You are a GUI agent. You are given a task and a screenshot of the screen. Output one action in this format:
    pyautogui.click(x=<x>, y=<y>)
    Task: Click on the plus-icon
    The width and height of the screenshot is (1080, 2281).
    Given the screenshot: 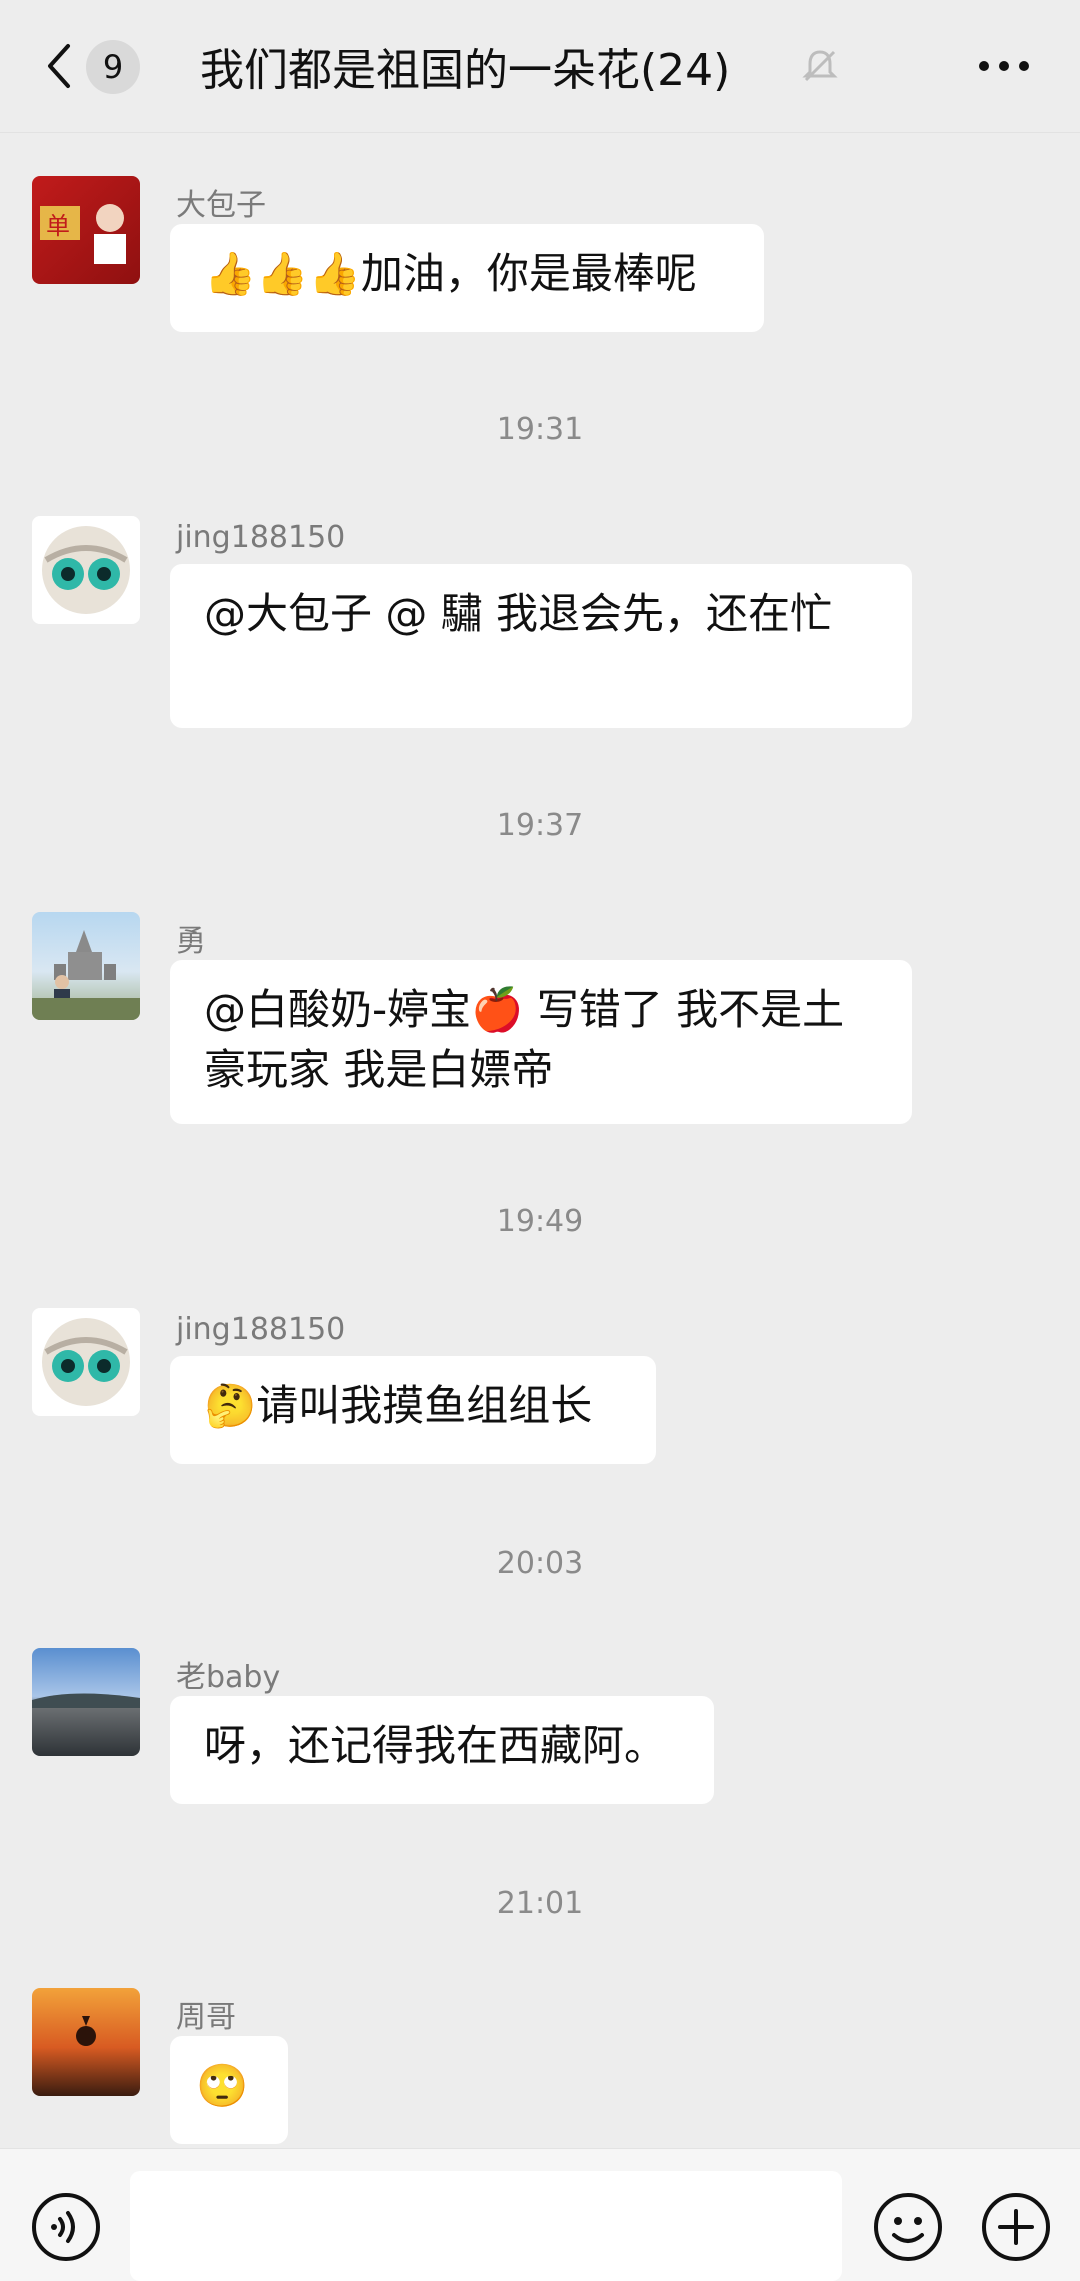 What is the action you would take?
    pyautogui.click(x=1016, y=2227)
    